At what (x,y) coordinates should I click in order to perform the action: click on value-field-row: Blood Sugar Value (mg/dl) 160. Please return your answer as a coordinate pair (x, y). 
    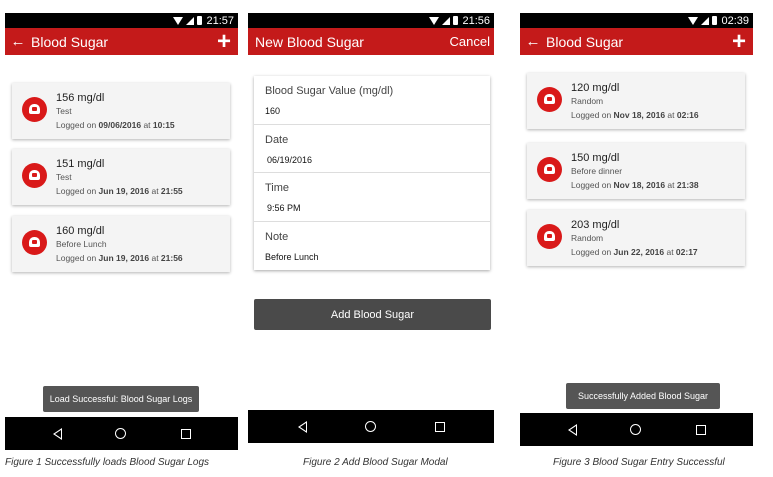
    Looking at the image, I should click on (372, 100).